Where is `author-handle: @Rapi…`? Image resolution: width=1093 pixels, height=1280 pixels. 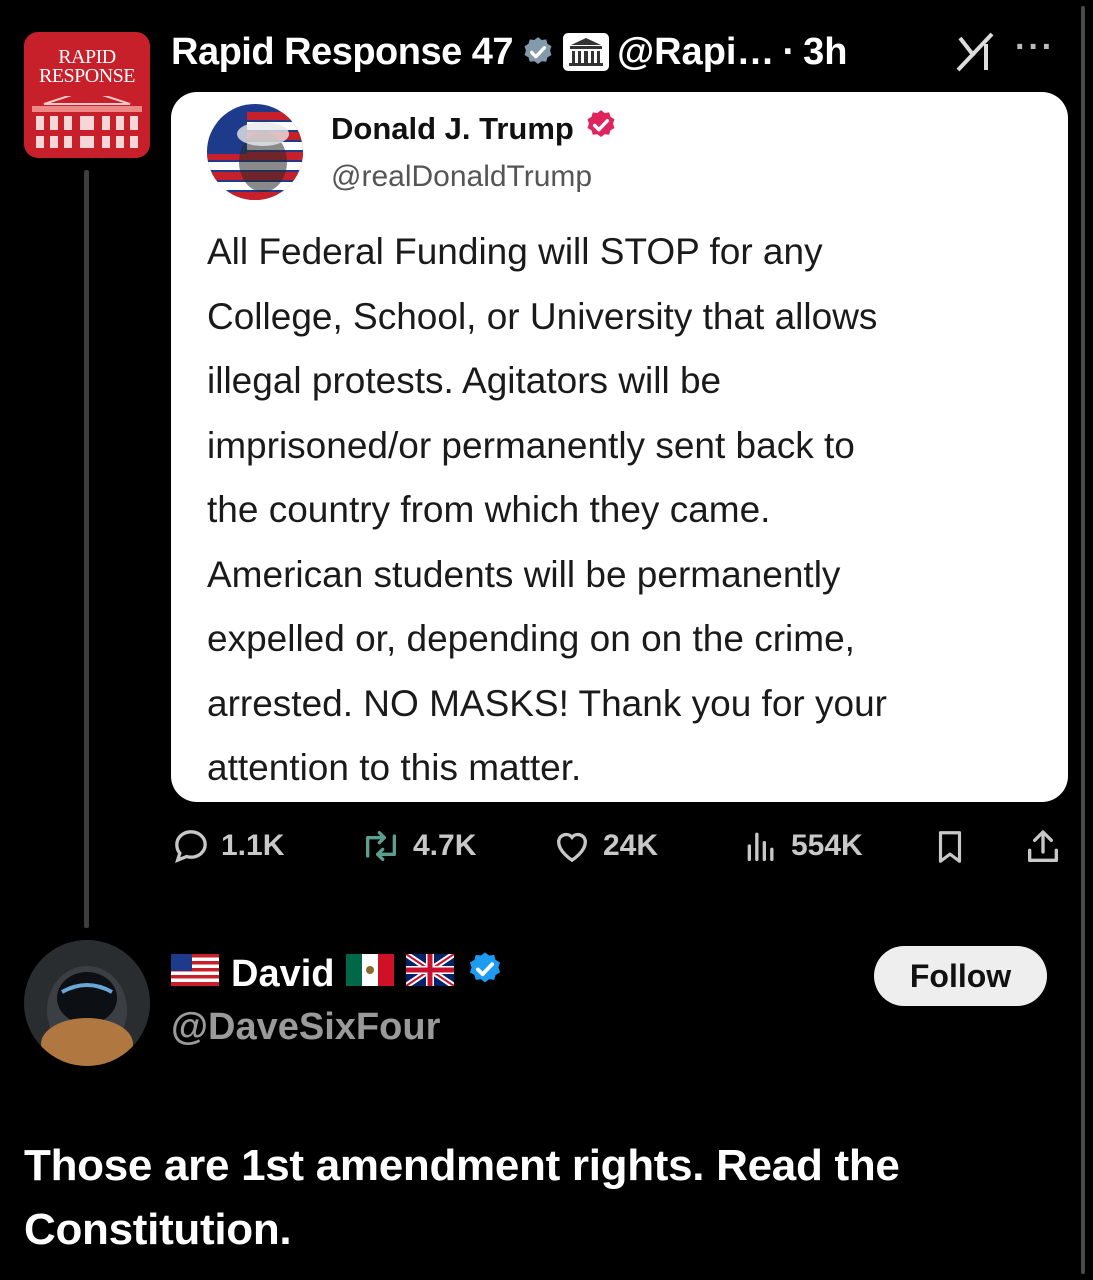
author-handle: @Rapi… is located at coordinates (695, 52).